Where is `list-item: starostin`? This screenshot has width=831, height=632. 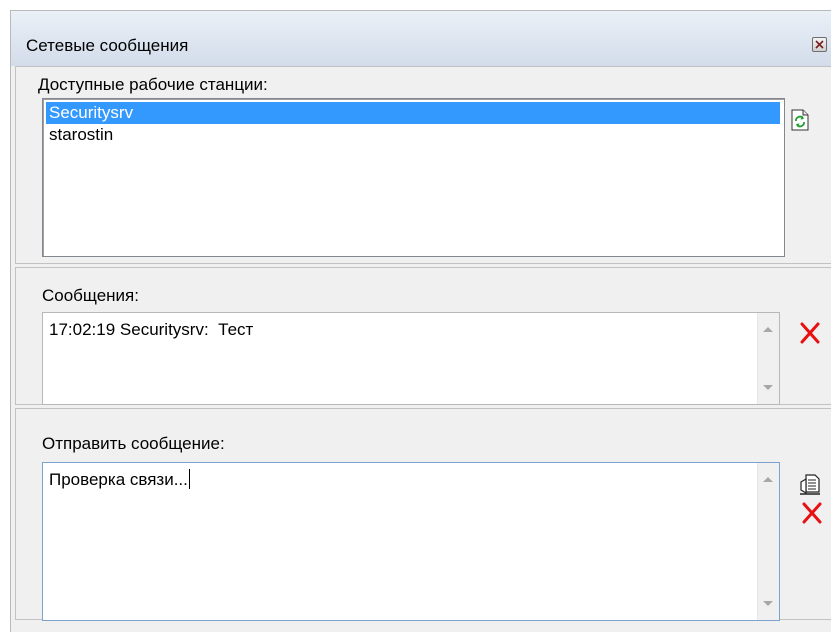
list-item: starostin is located at coordinates (79, 135).